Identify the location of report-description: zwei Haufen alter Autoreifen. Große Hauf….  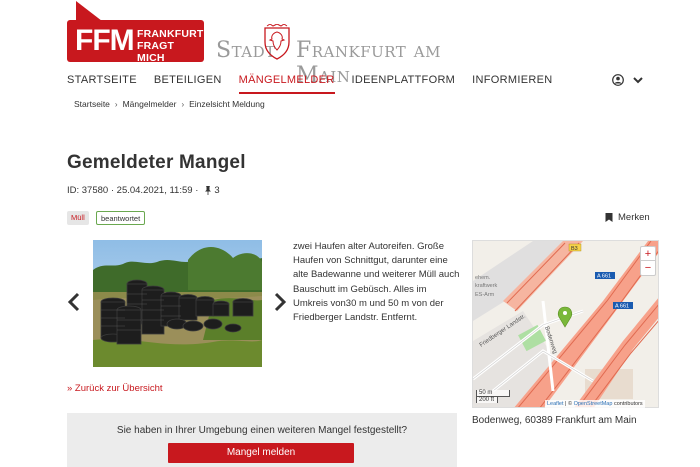
(376, 282).